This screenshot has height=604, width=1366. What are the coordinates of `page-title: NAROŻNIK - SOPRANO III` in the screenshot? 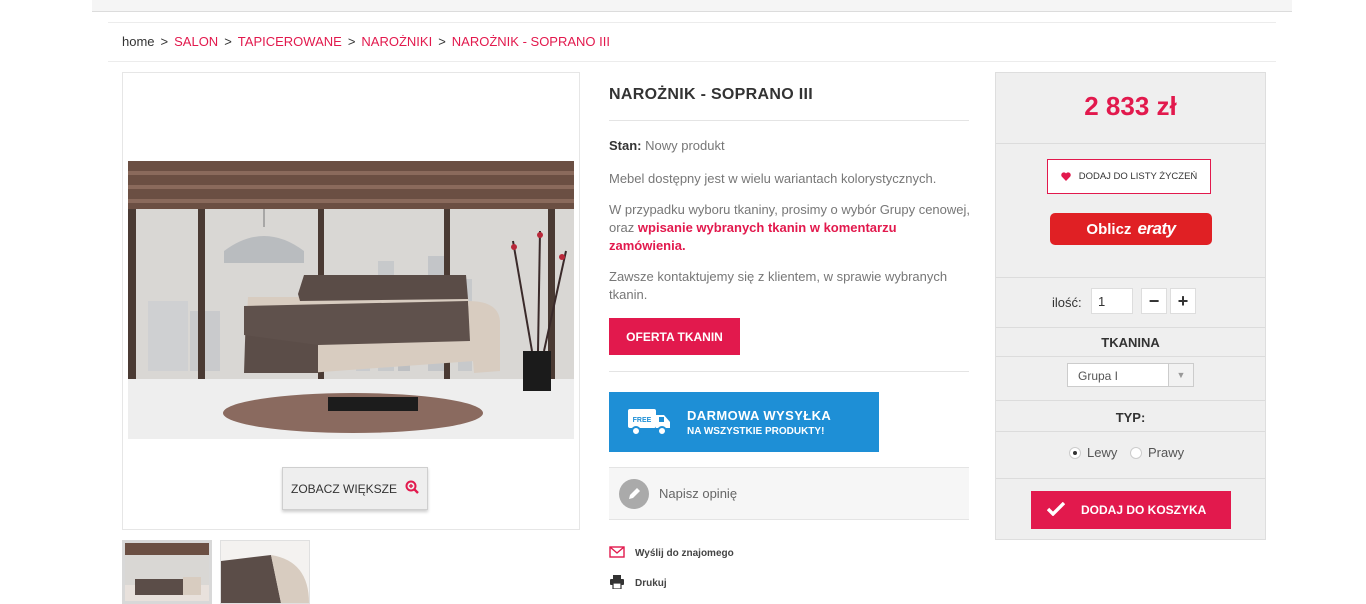 It's located at (711, 94).